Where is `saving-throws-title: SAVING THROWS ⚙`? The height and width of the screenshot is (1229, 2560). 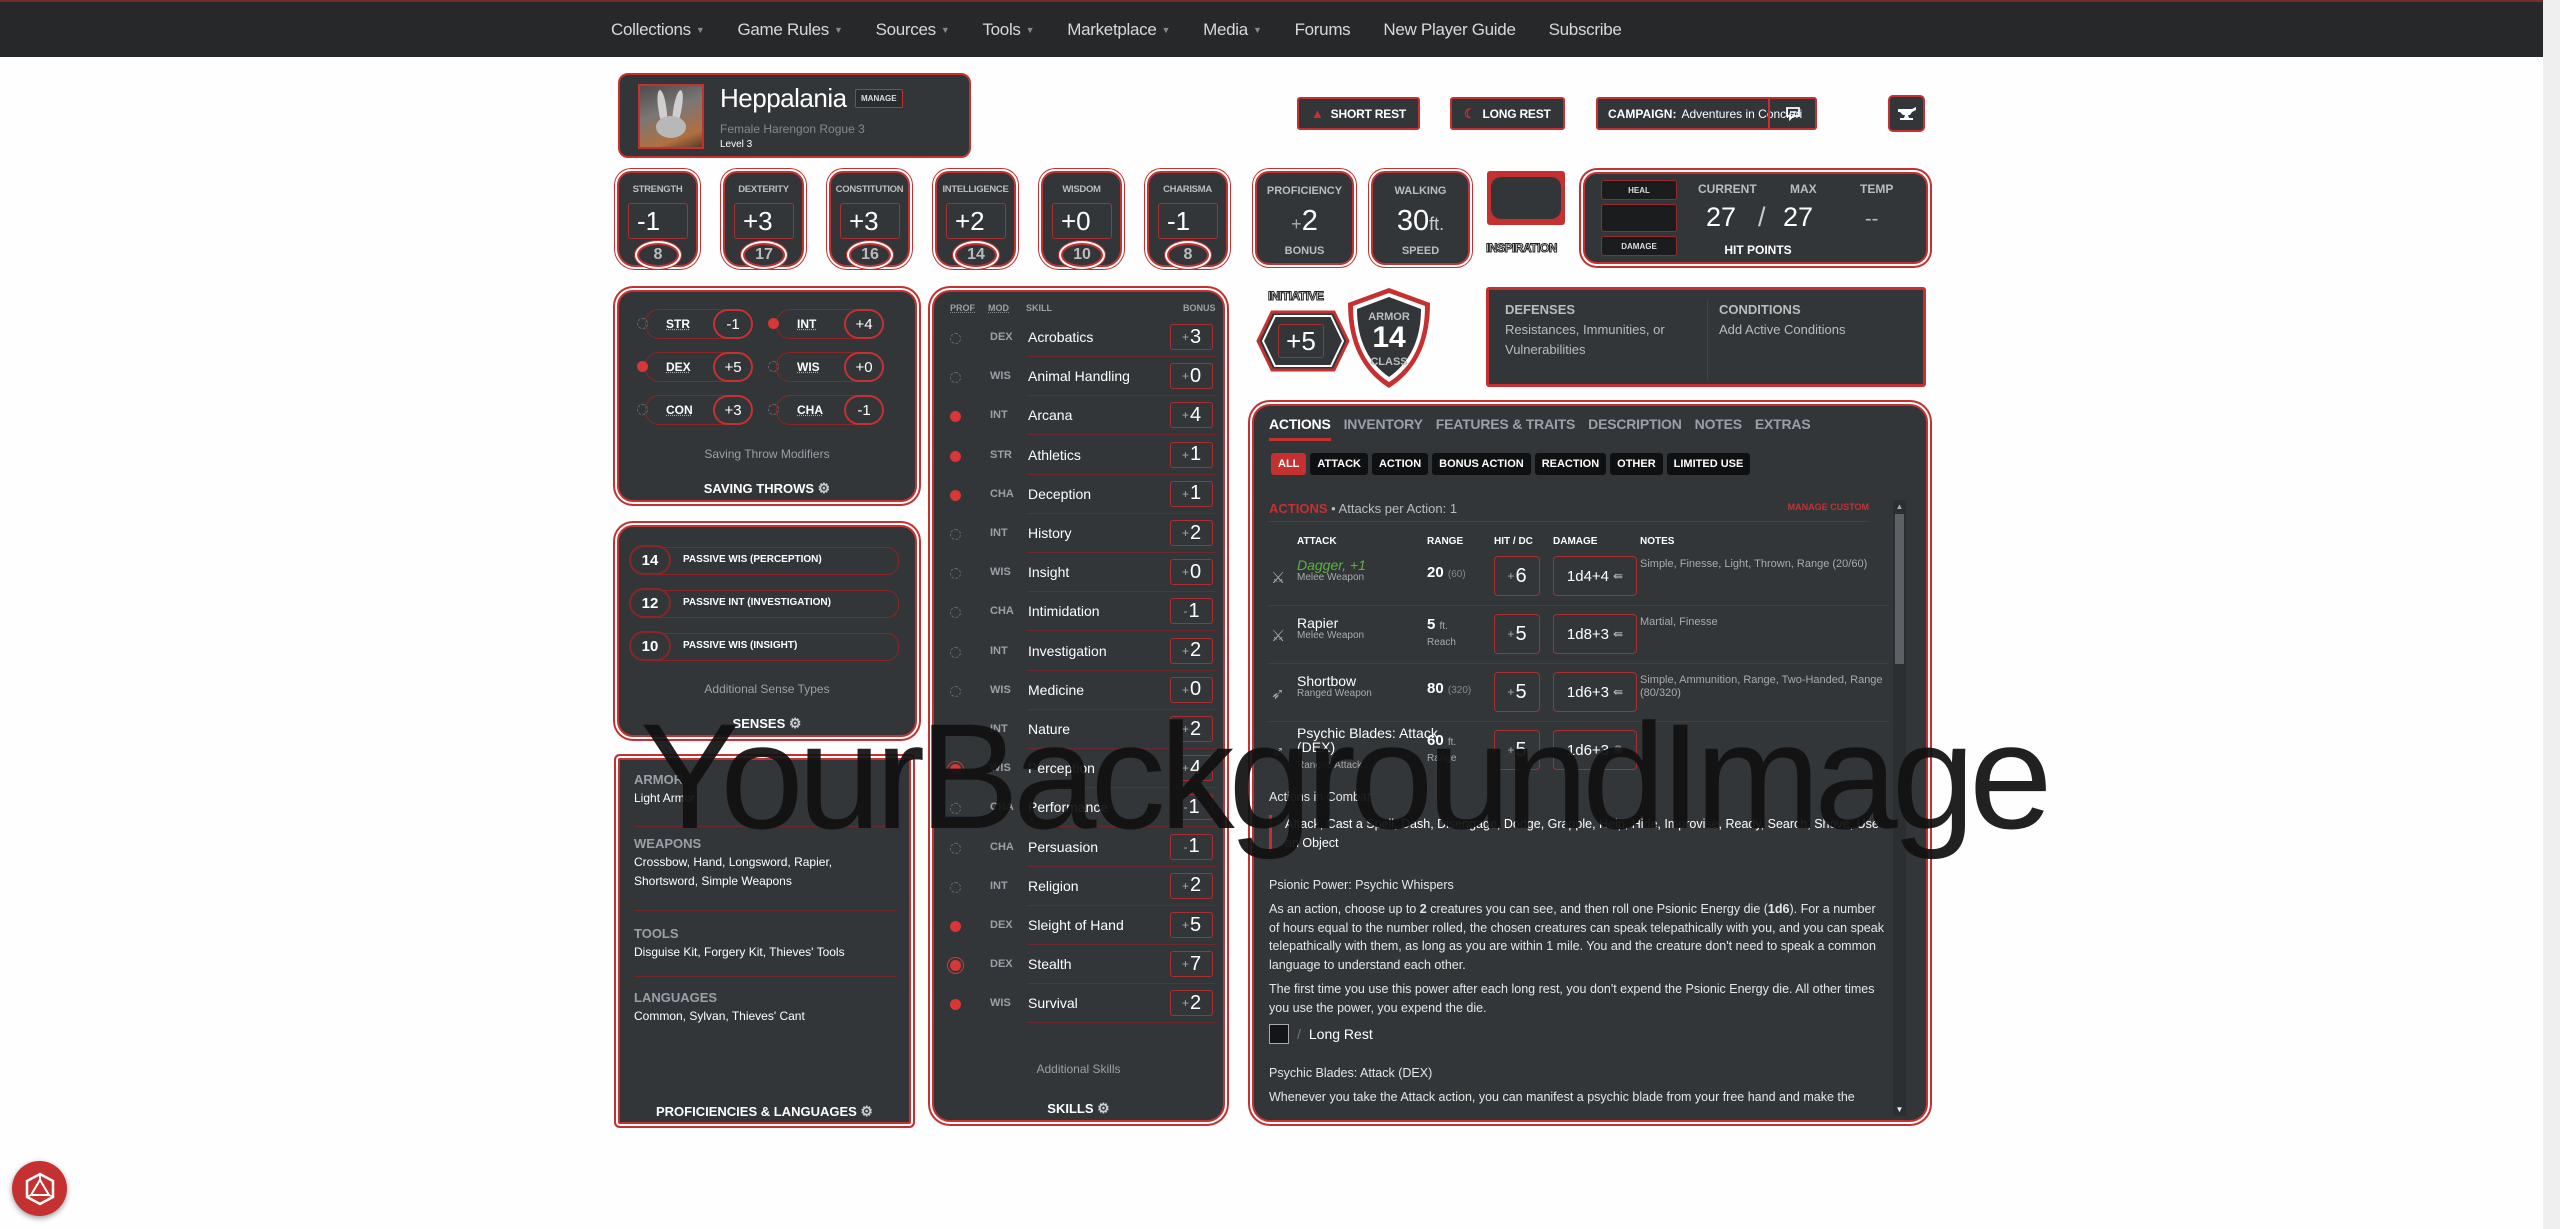 saving-throws-title: SAVING THROWS ⚙ is located at coordinates (767, 488).